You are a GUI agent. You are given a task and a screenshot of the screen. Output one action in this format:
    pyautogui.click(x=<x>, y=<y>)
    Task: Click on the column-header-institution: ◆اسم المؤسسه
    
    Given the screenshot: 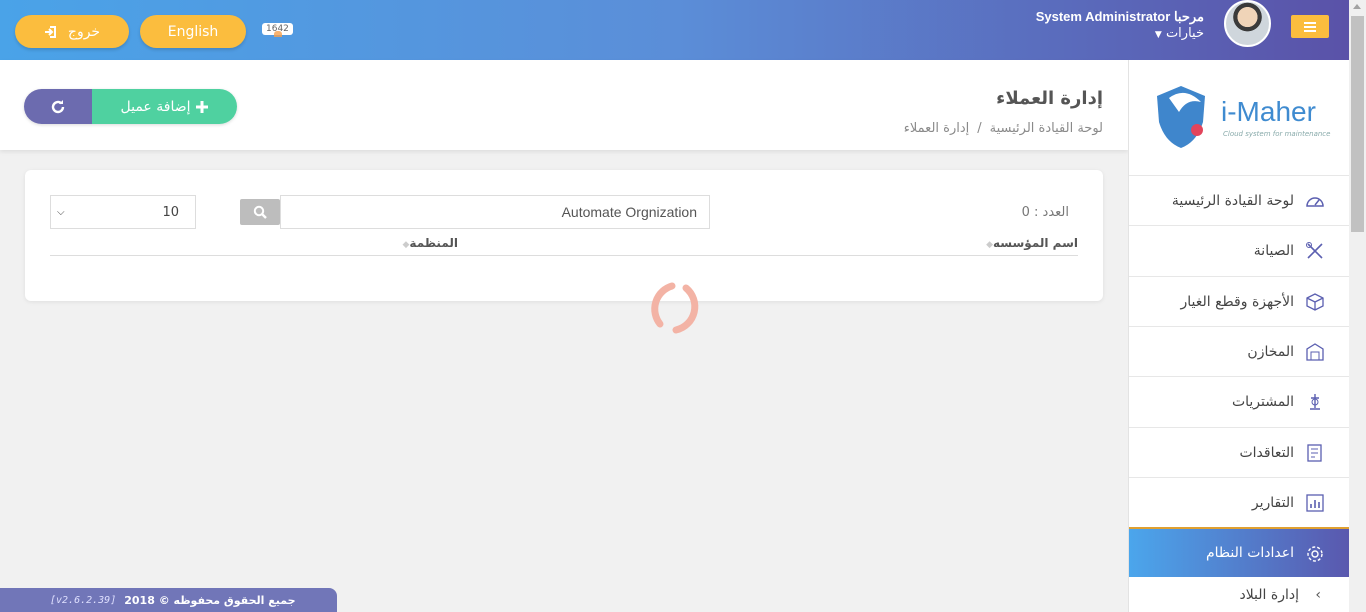 What is the action you would take?
    pyautogui.click(x=1030, y=243)
    